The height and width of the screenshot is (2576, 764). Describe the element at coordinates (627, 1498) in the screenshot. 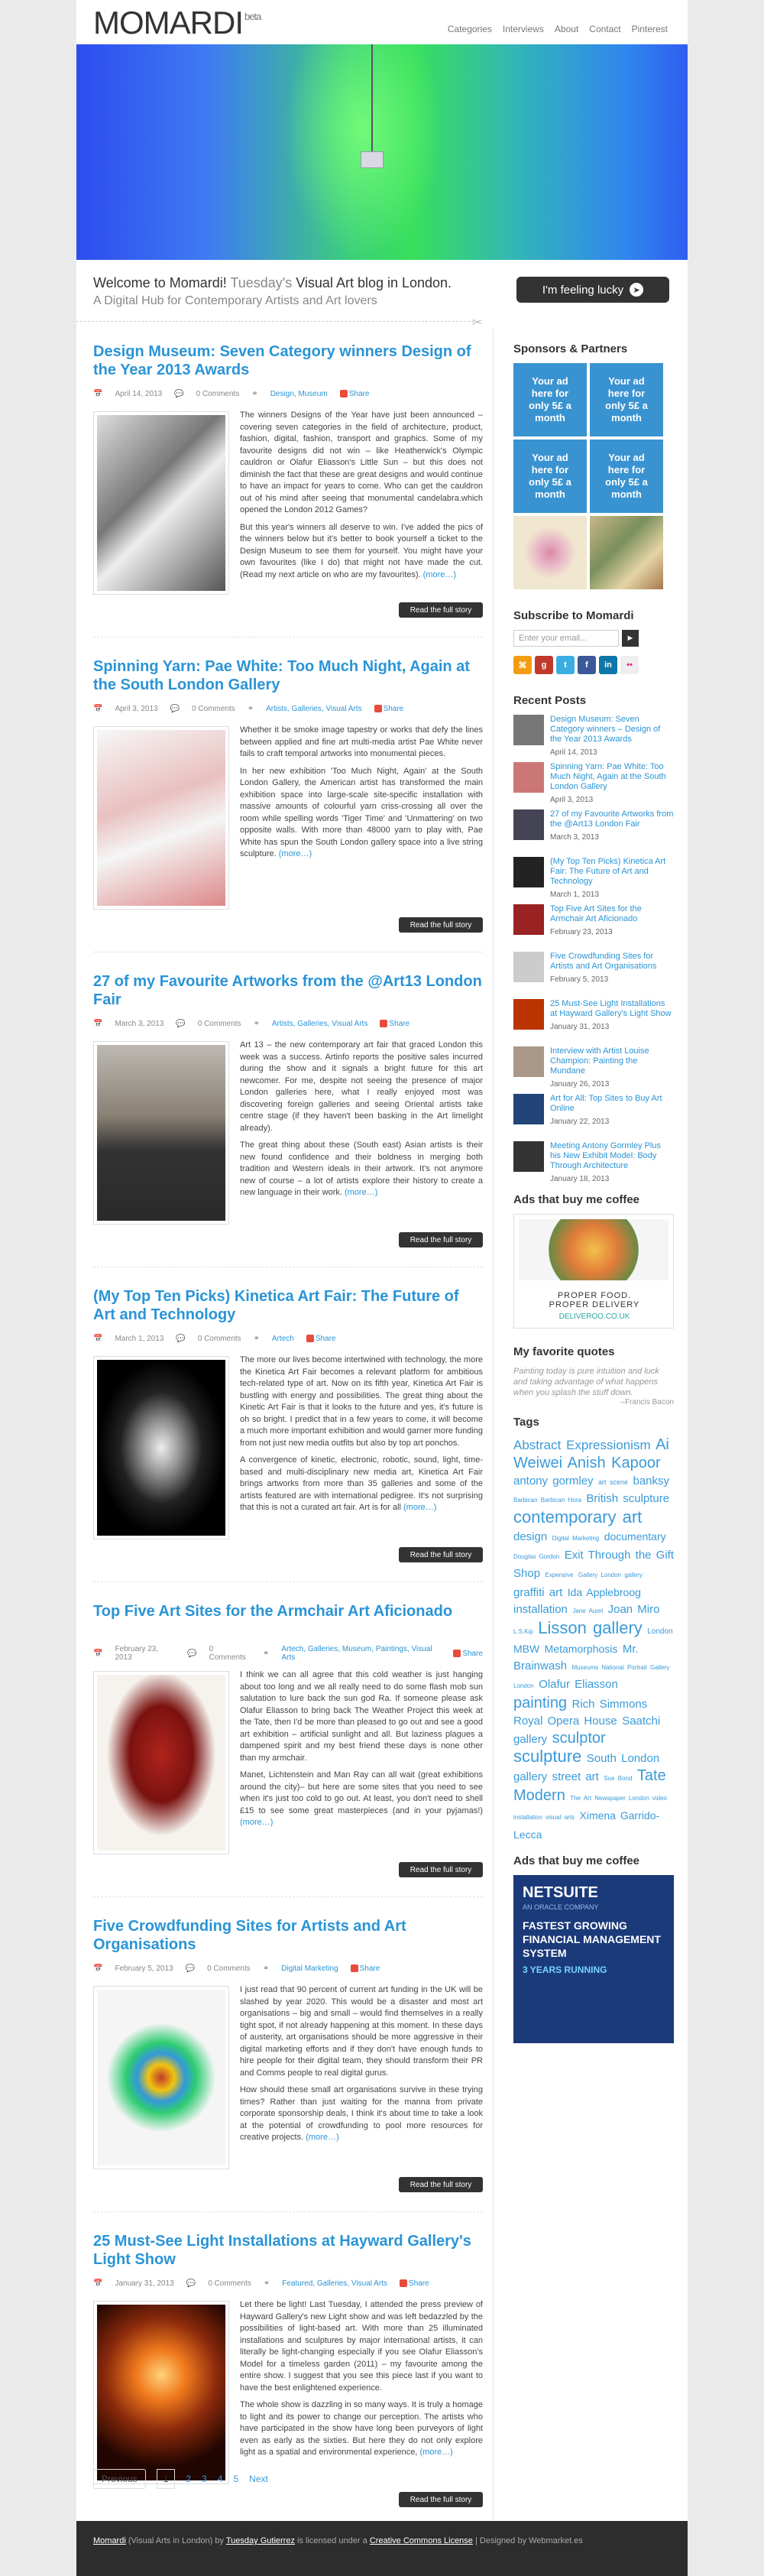

I see `tag-link: British sculpture` at that location.